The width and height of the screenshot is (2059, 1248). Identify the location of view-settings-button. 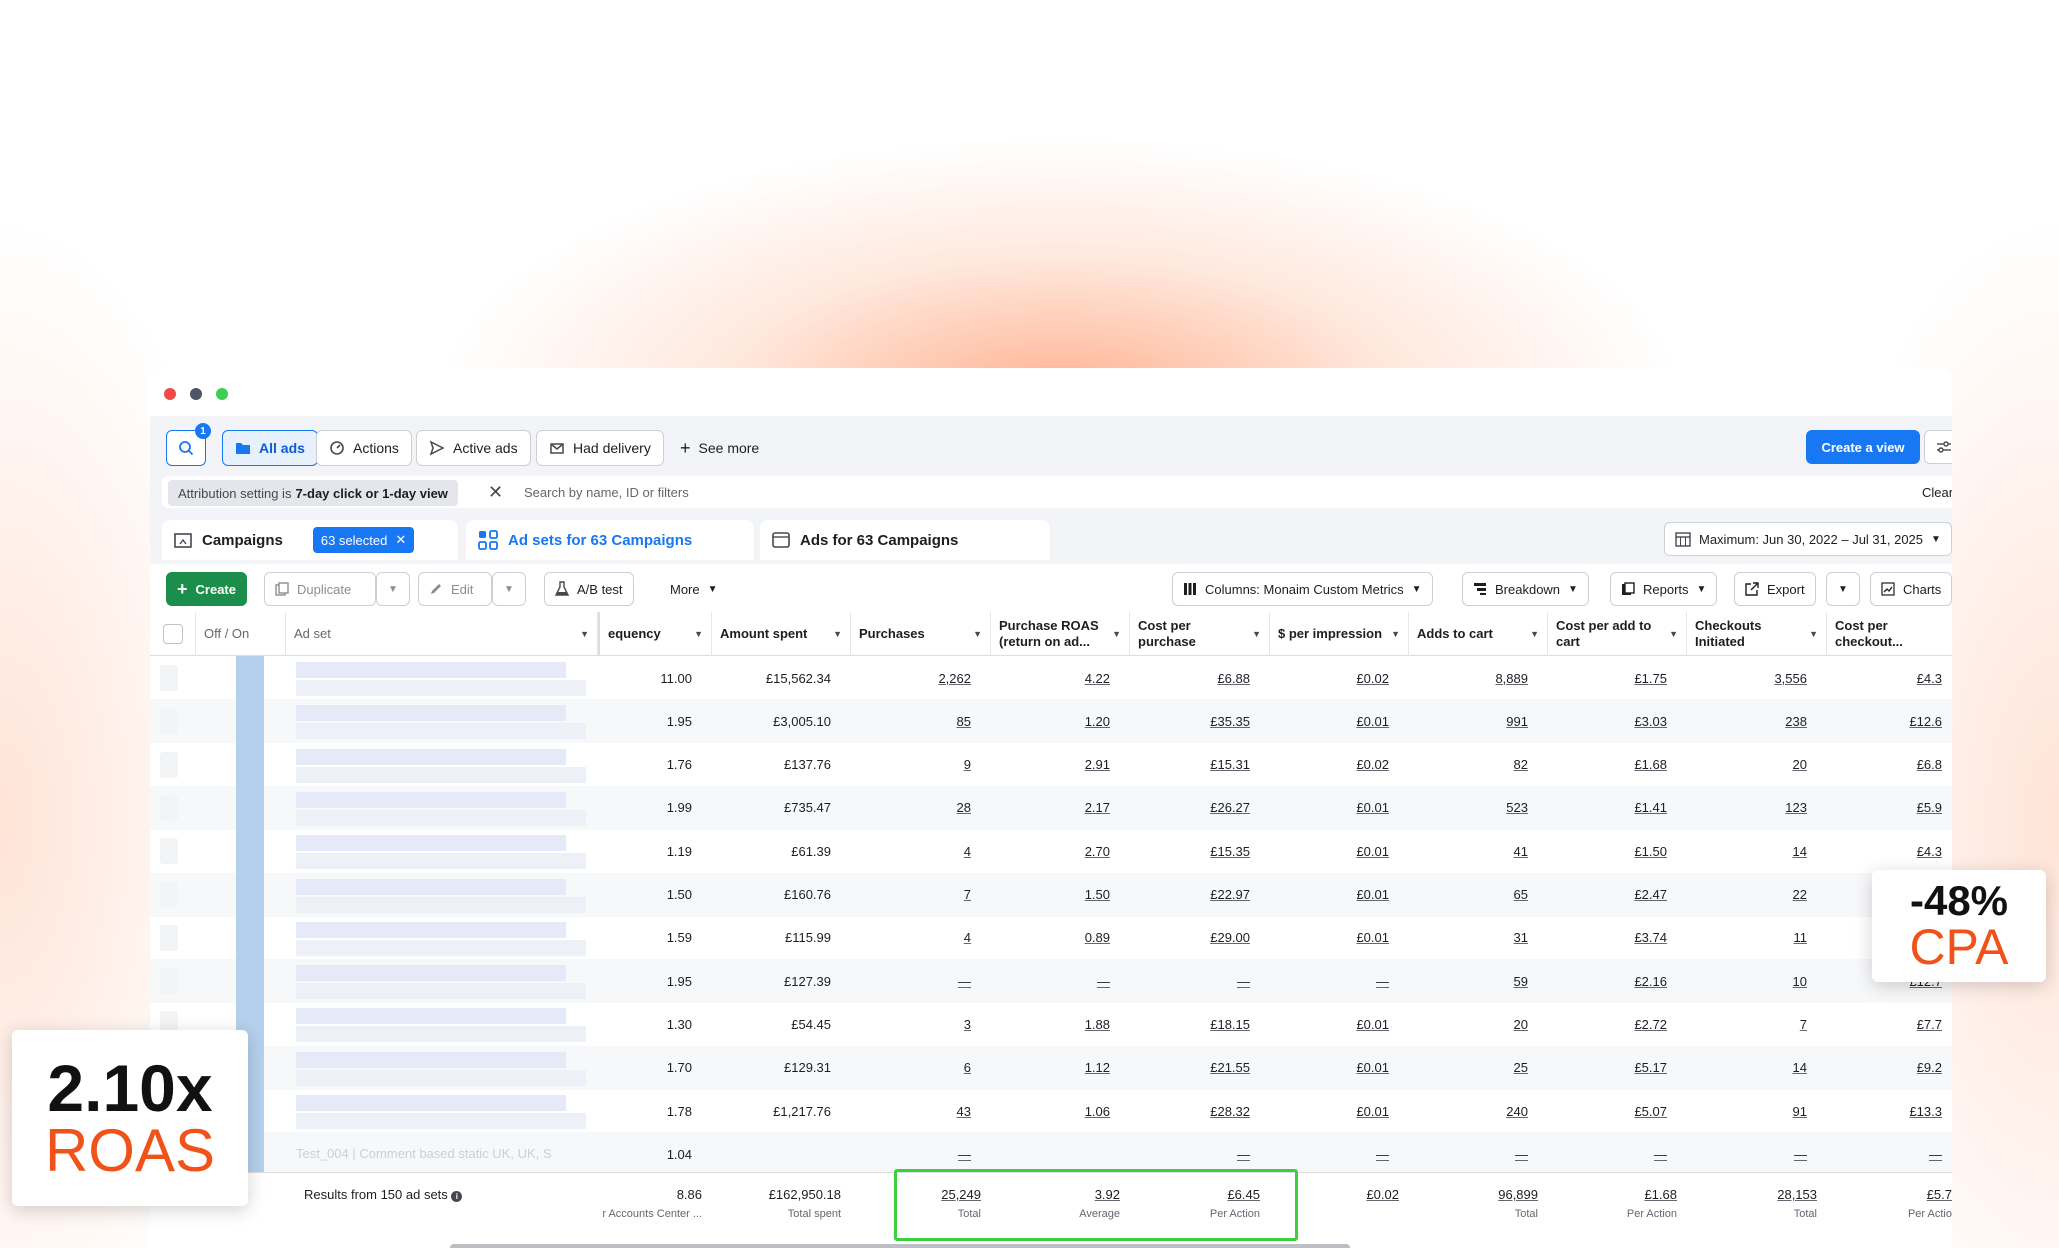
(1938, 447).